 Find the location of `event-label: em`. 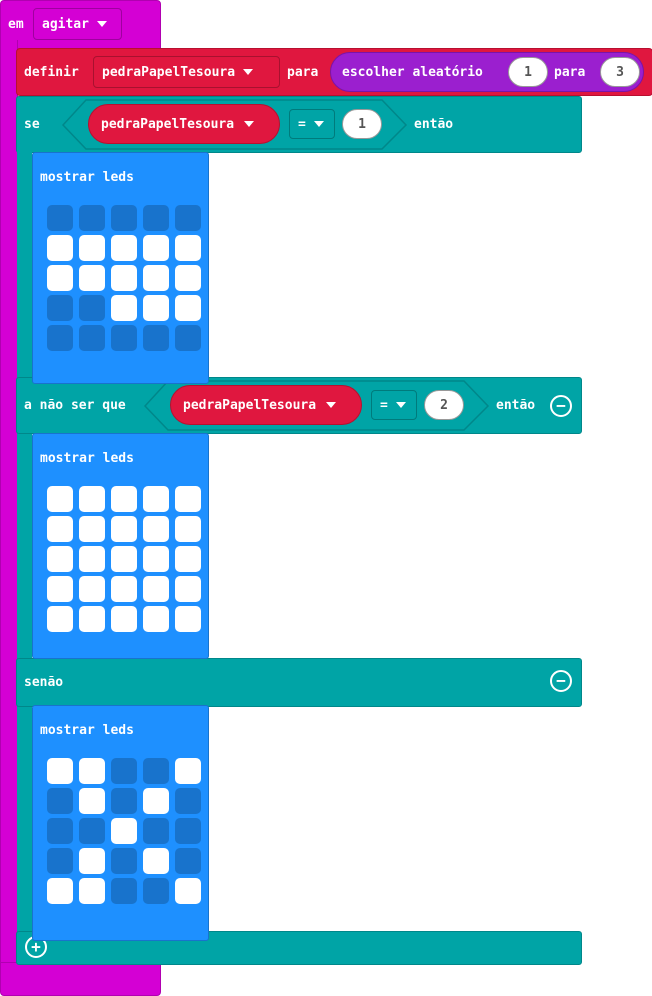

event-label: em is located at coordinates (16, 24).